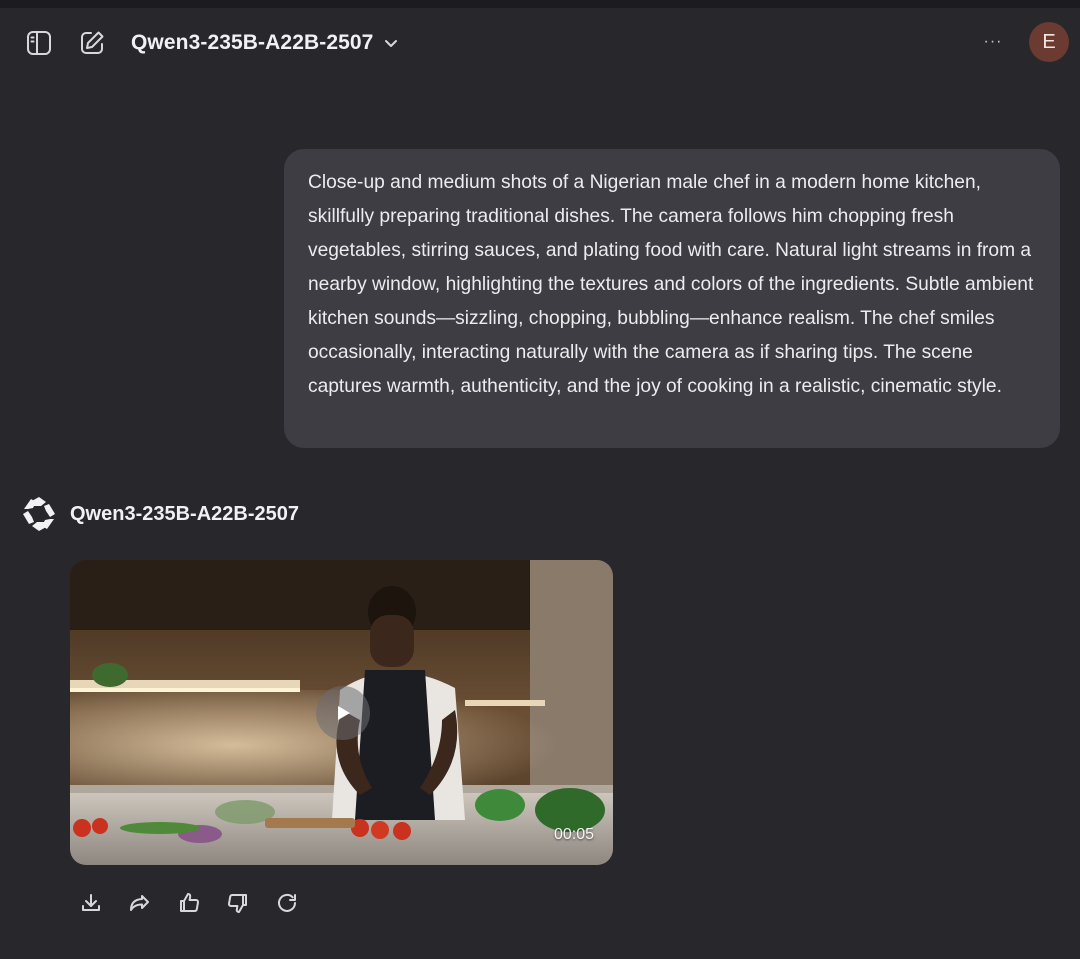 This screenshot has height=959, width=1080. What do you see at coordinates (91, 902) in the screenshot?
I see `download-icon` at bounding box center [91, 902].